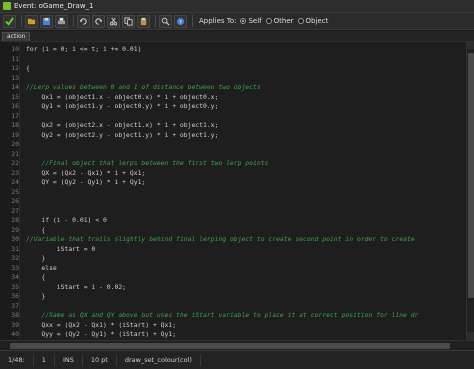 The image size is (474, 369). What do you see at coordinates (233, 287) in the screenshot?
I see `code-line: 35 iStart = i - 0.02;` at bounding box center [233, 287].